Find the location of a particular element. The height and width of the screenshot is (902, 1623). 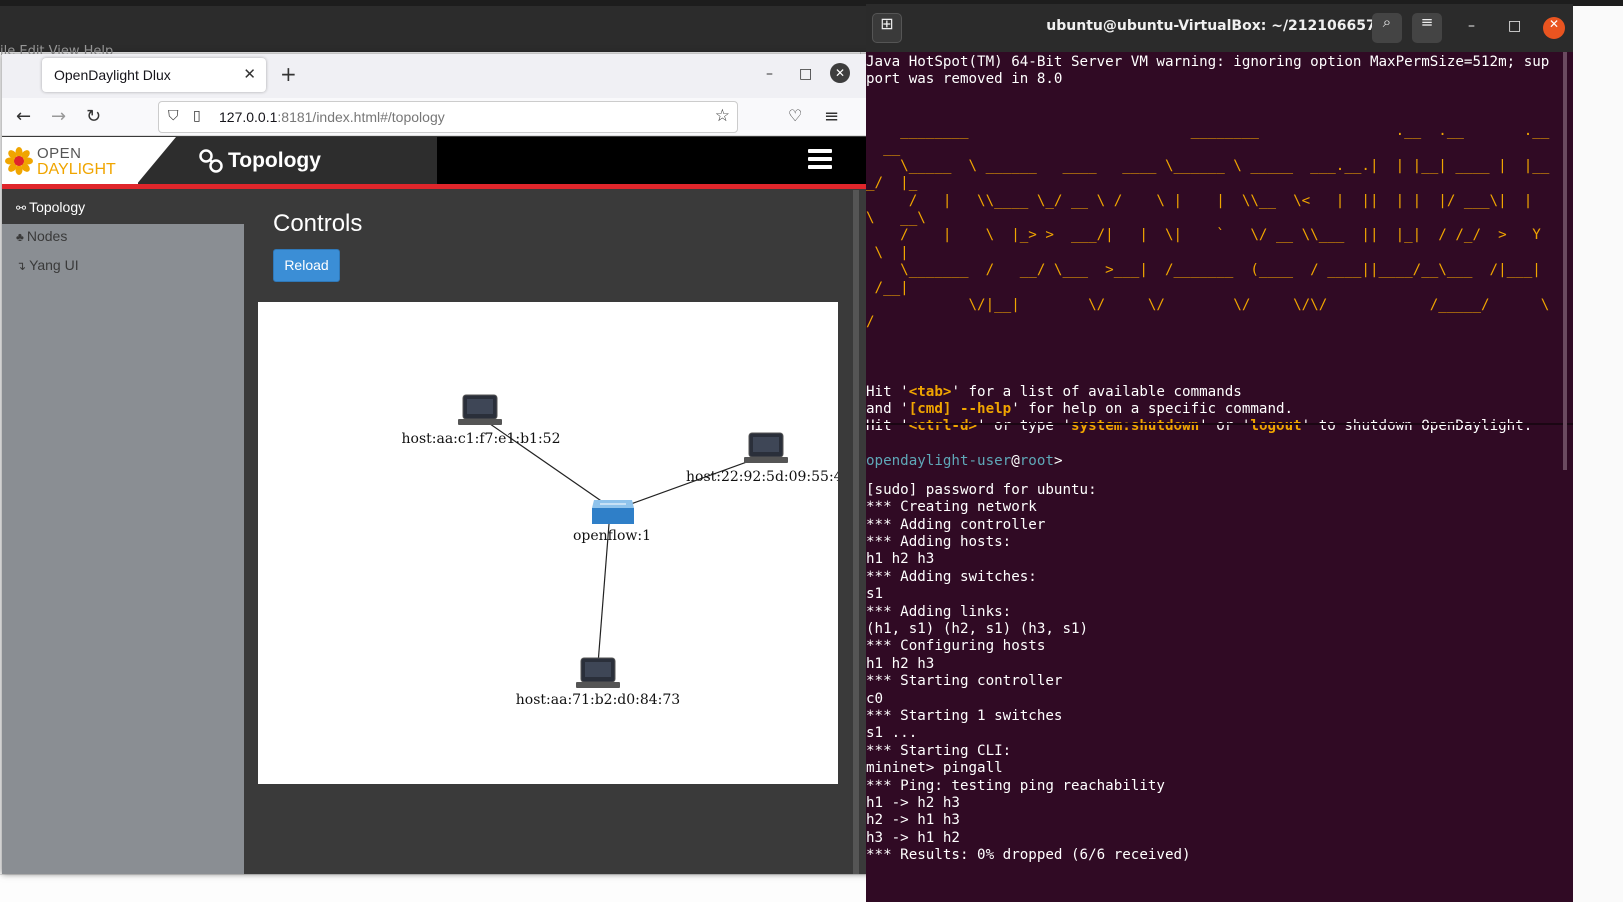

terminal-line: c0 is located at coordinates (875, 699).